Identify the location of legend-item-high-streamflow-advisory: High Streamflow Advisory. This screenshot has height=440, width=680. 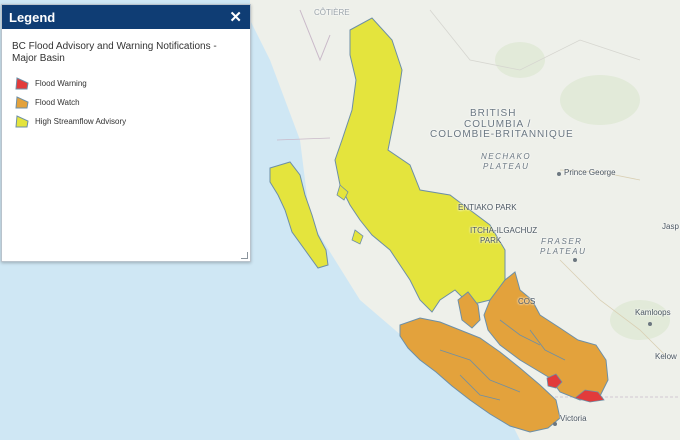
(126, 121).